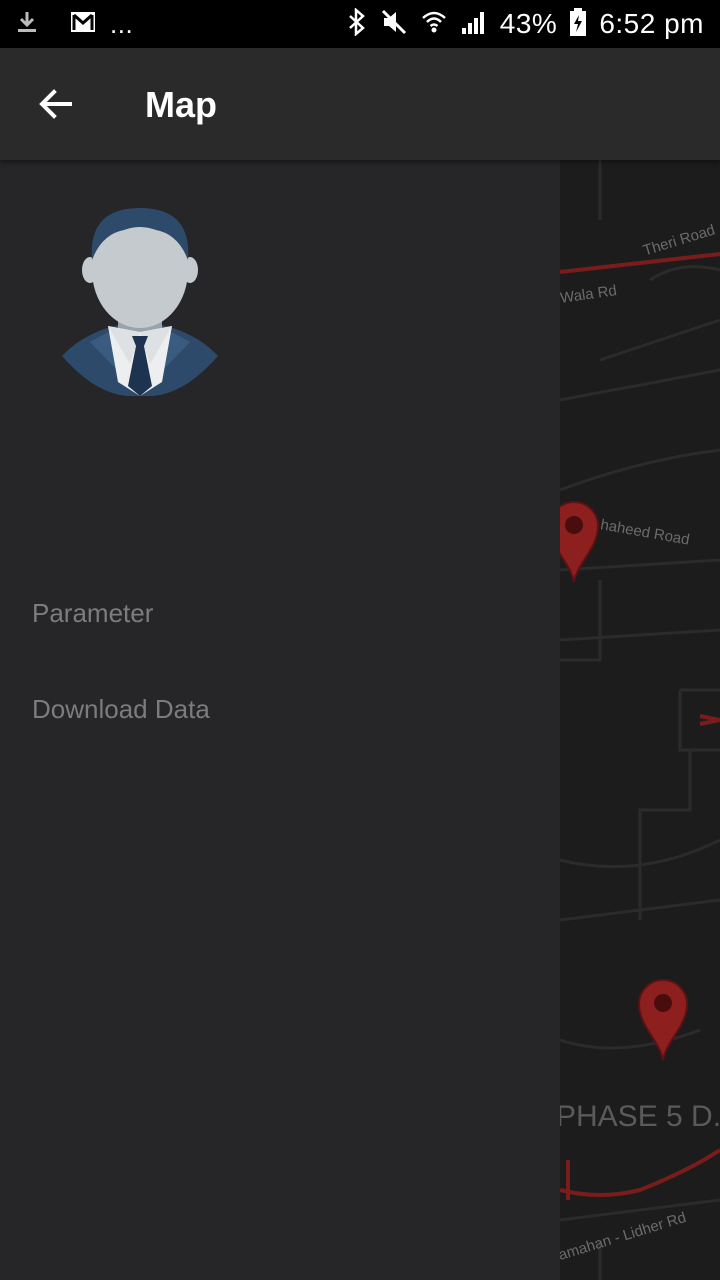 The image size is (720, 1280). What do you see at coordinates (394, 24) in the screenshot?
I see `mute-icon` at bounding box center [394, 24].